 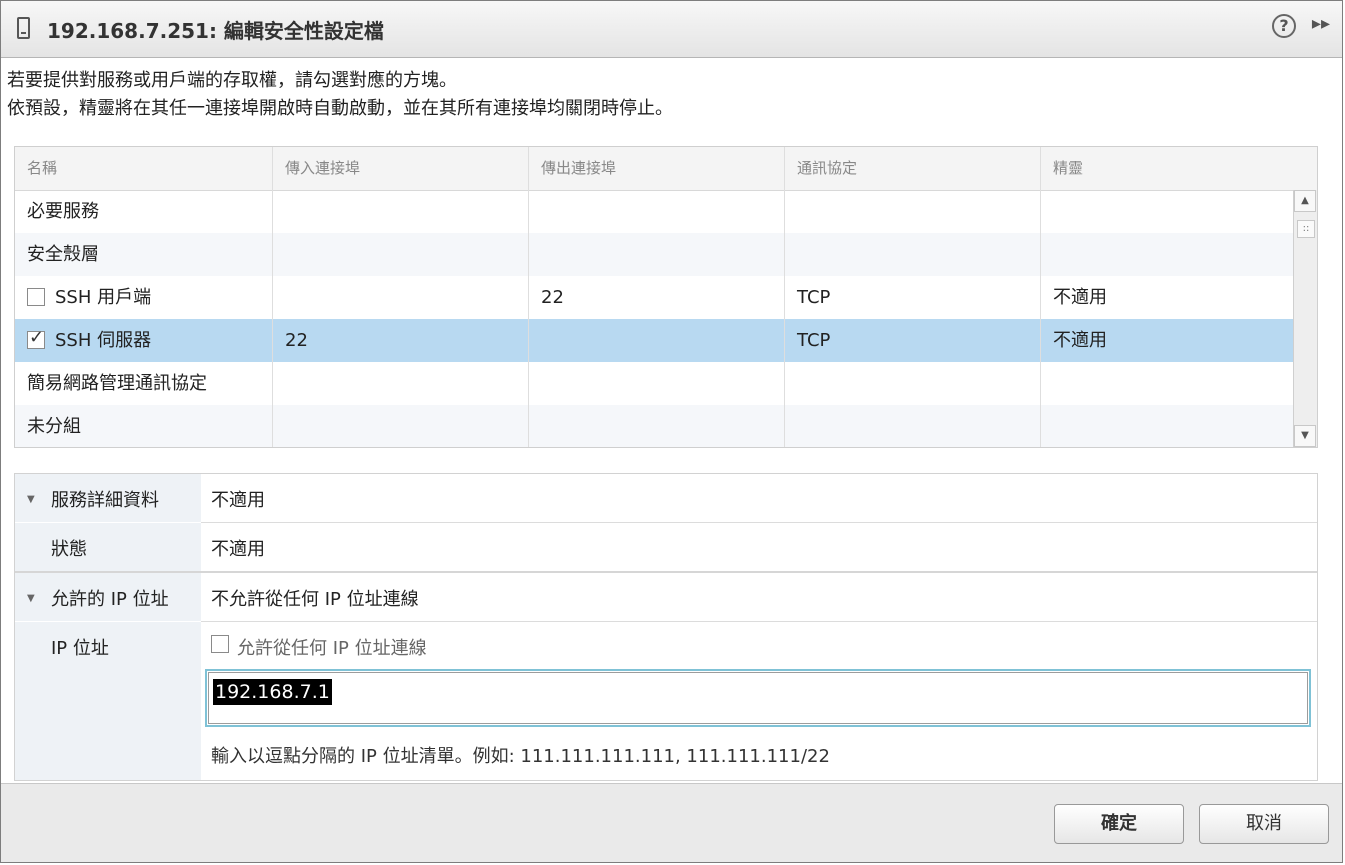 What do you see at coordinates (758, 698) in the screenshot?
I see `ip-address-input: 192.168.7.1` at bounding box center [758, 698].